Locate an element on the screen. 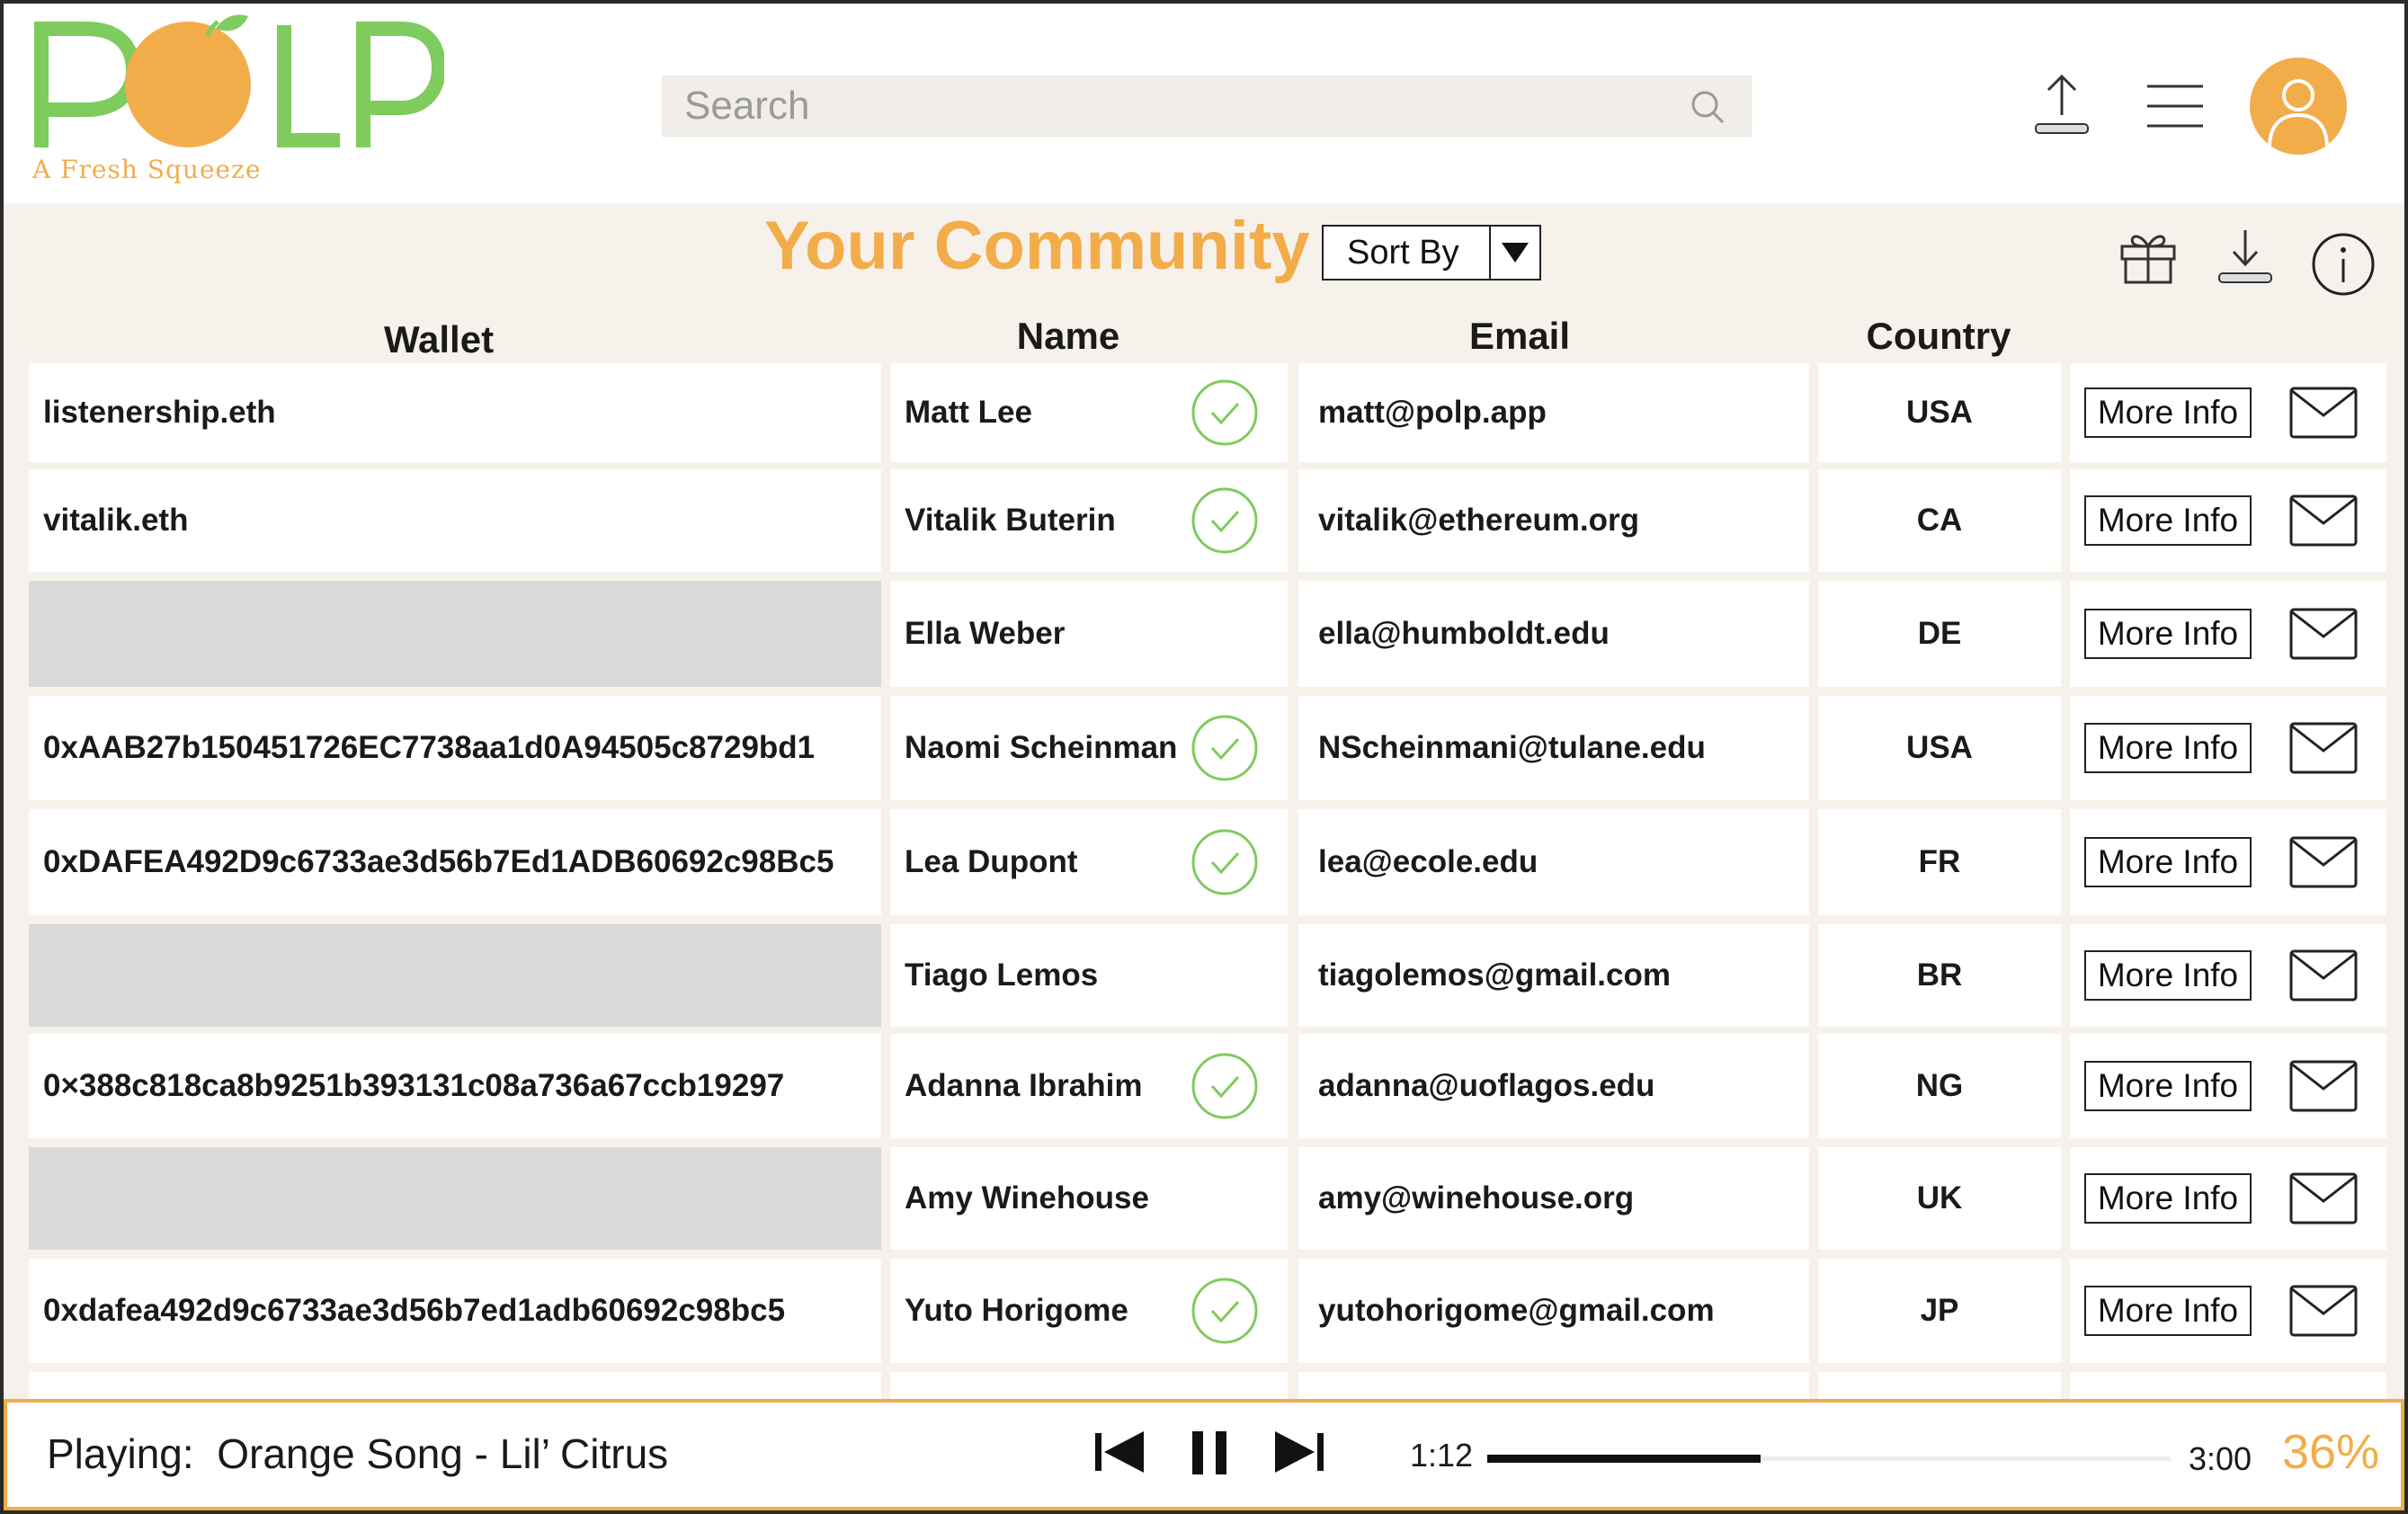 The image size is (2408, 1514). email-text: adanna@uoflagos.edu is located at coordinates (1486, 1085).